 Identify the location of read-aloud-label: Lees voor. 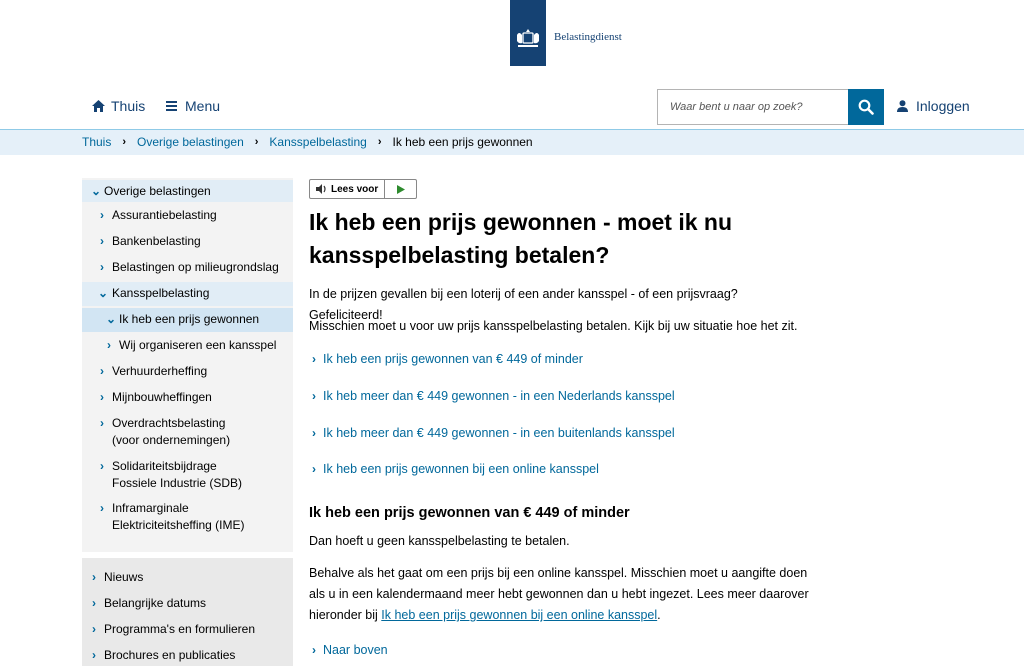
(355, 189).